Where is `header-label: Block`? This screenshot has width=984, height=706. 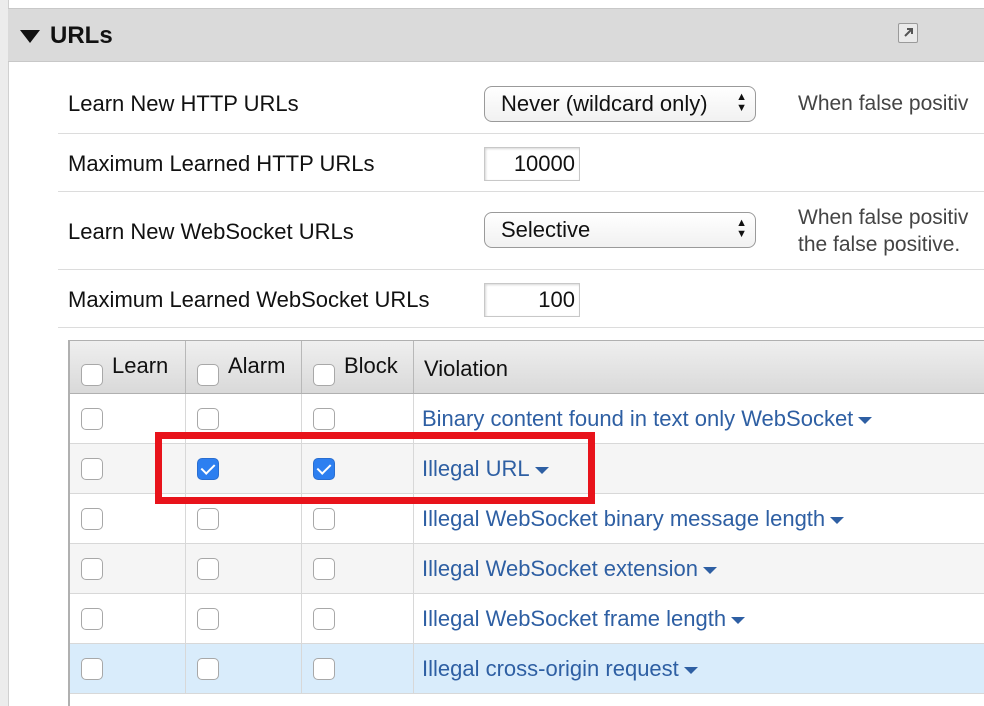
header-label: Block is located at coordinates (371, 365).